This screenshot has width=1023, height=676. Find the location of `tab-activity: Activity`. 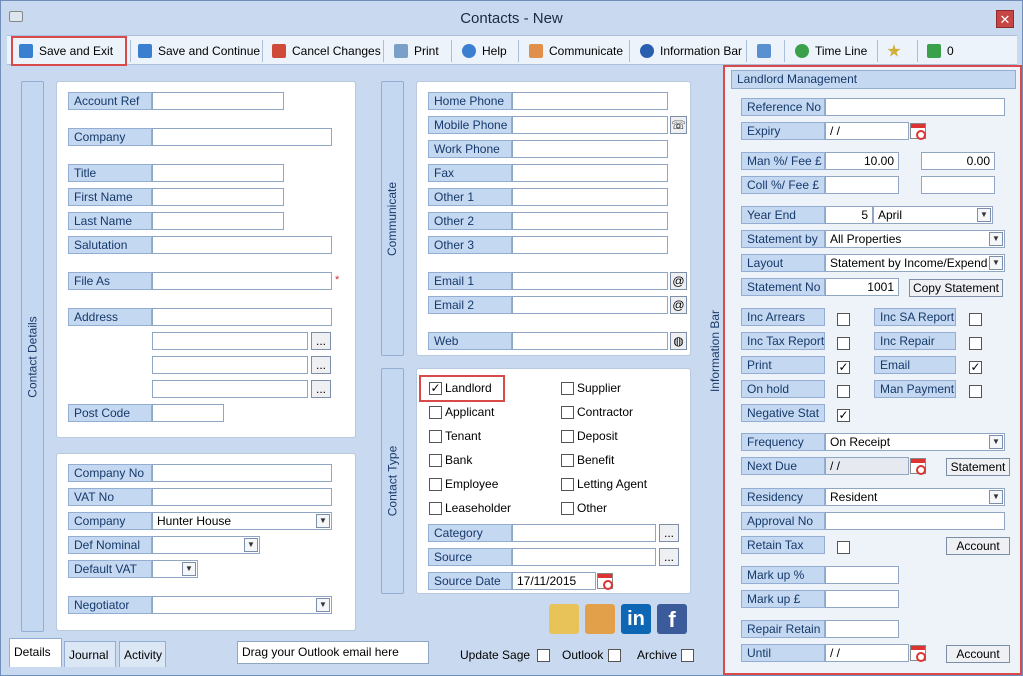

tab-activity: Activity is located at coordinates (142, 654).